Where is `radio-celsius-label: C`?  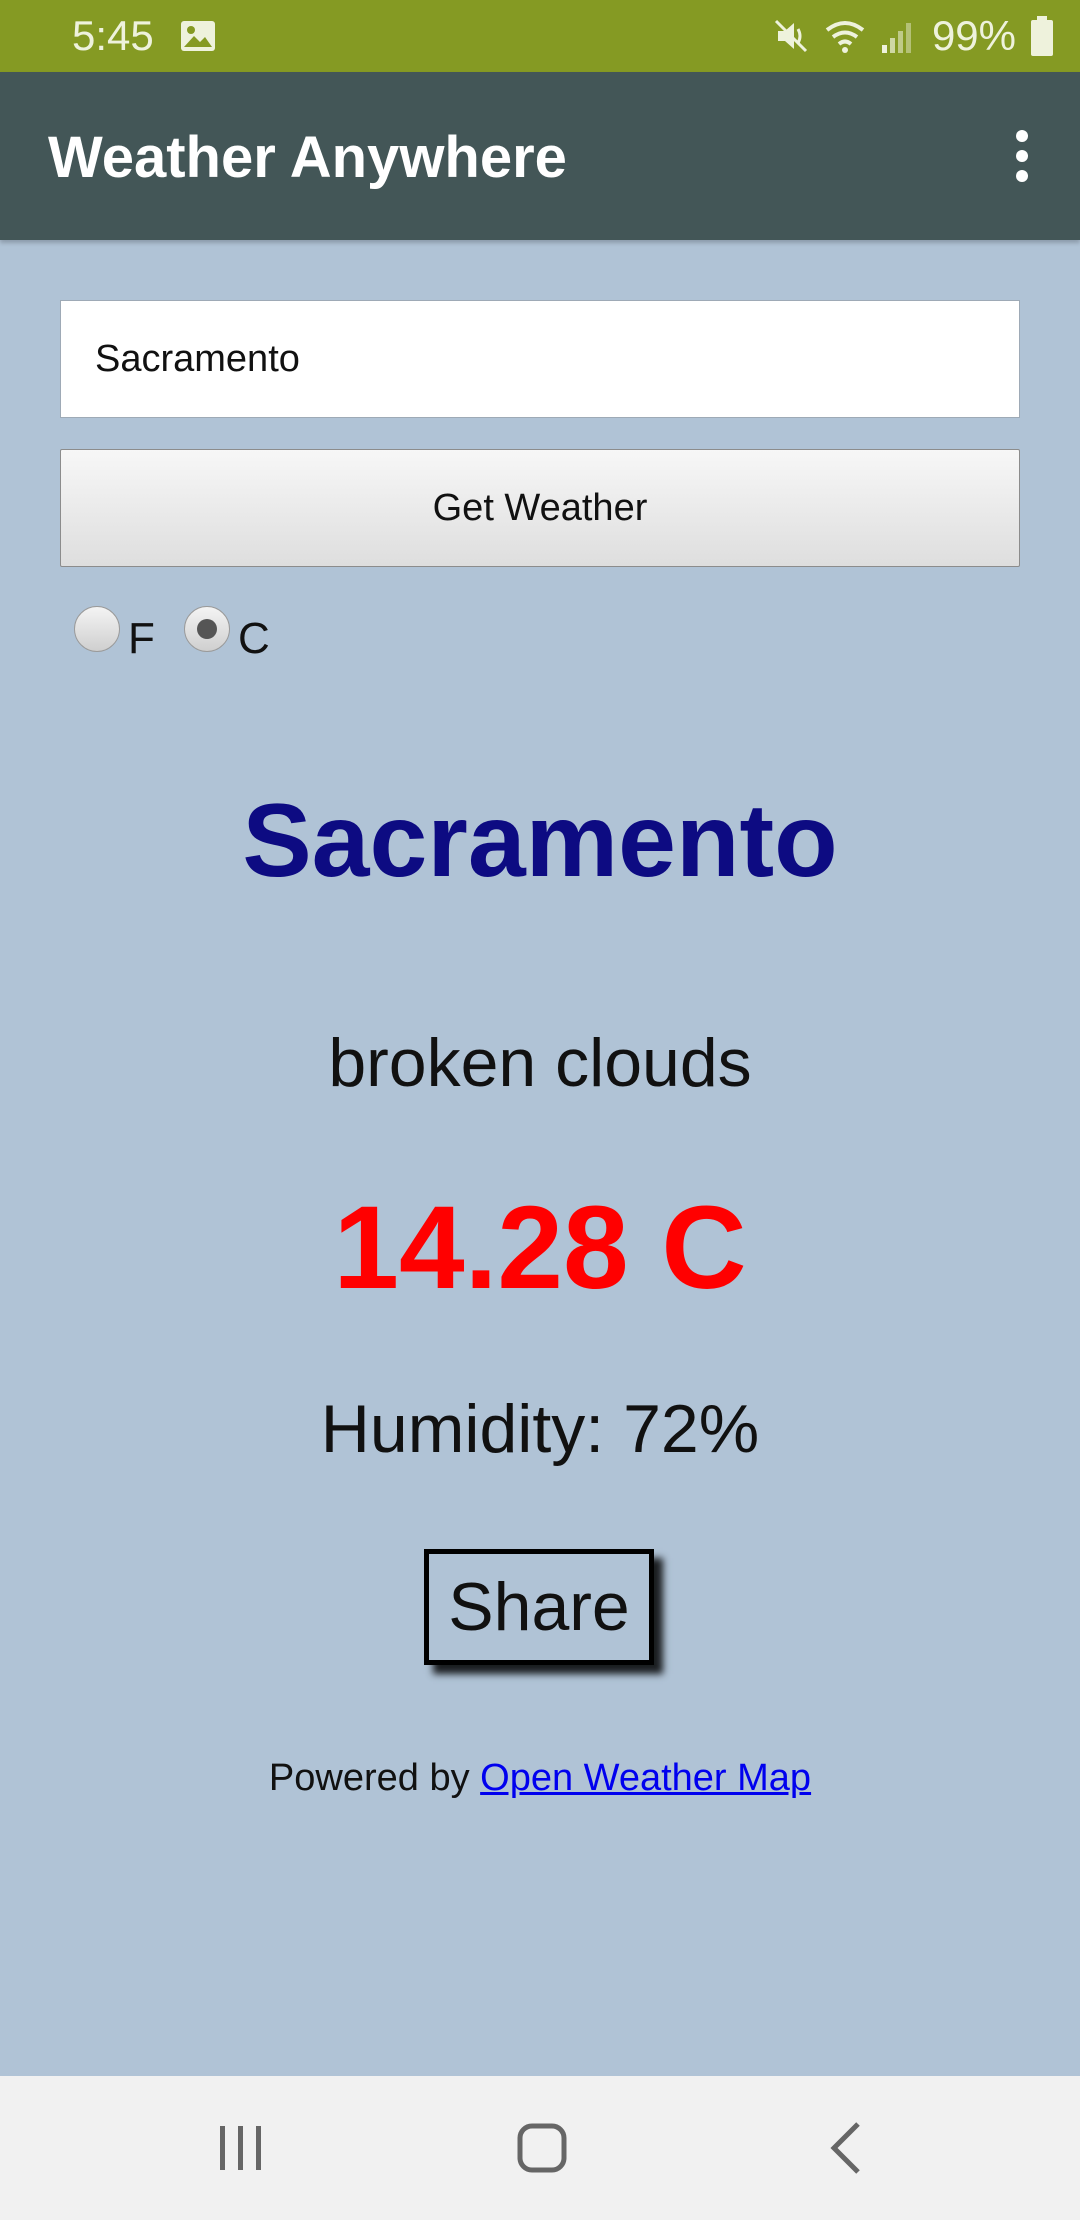 radio-celsius-label: C is located at coordinates (254, 638).